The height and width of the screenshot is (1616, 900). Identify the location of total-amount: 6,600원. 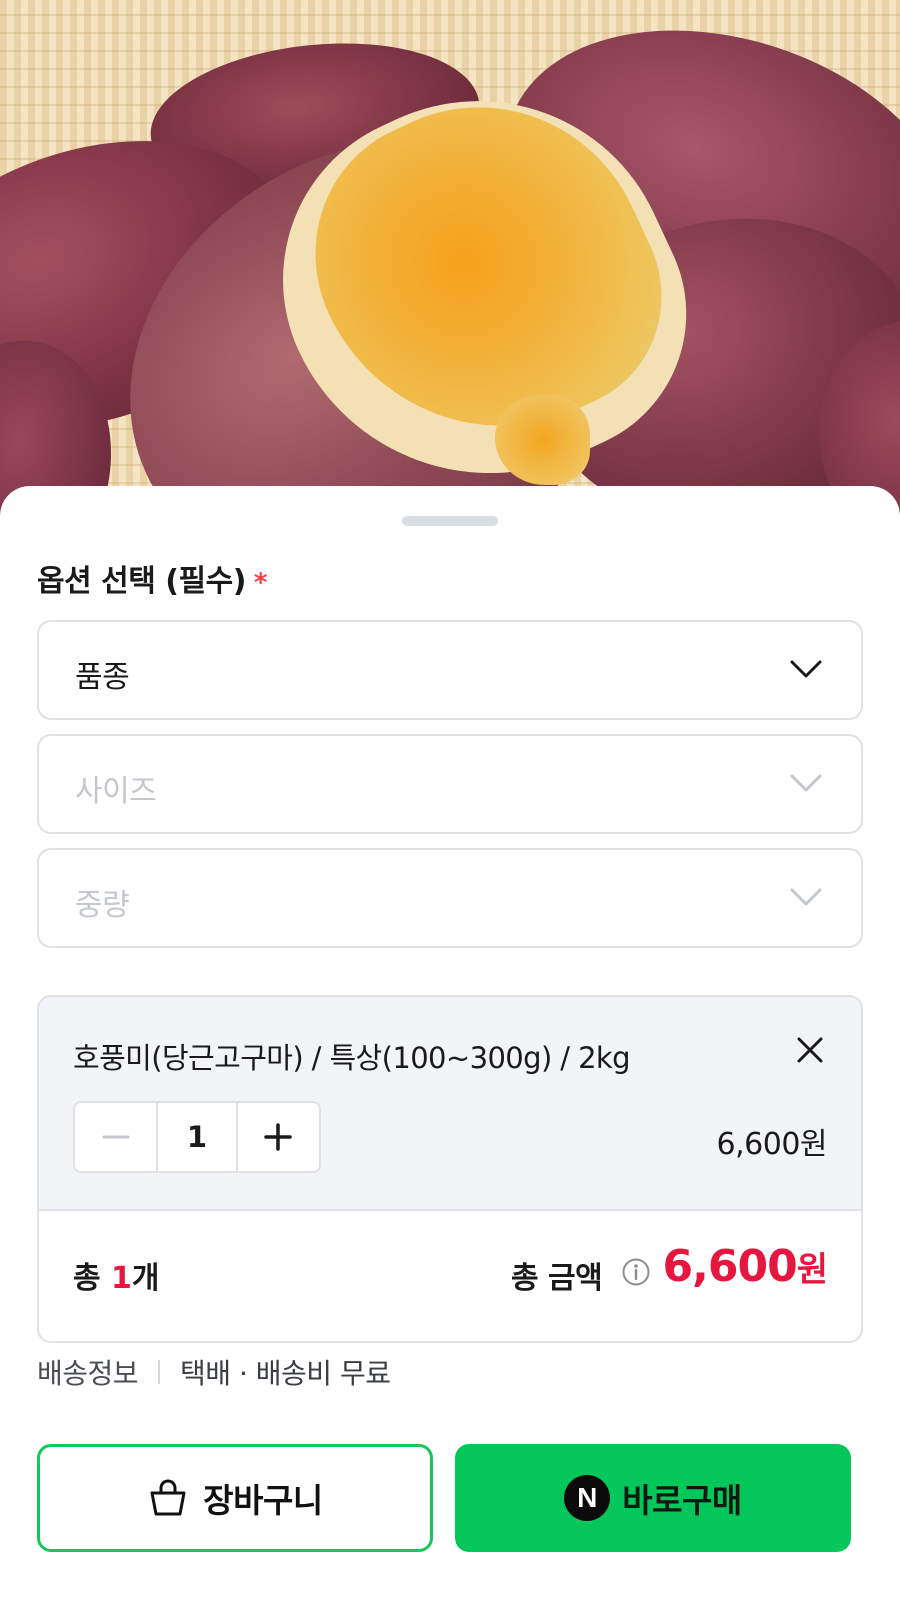
(745, 1266).